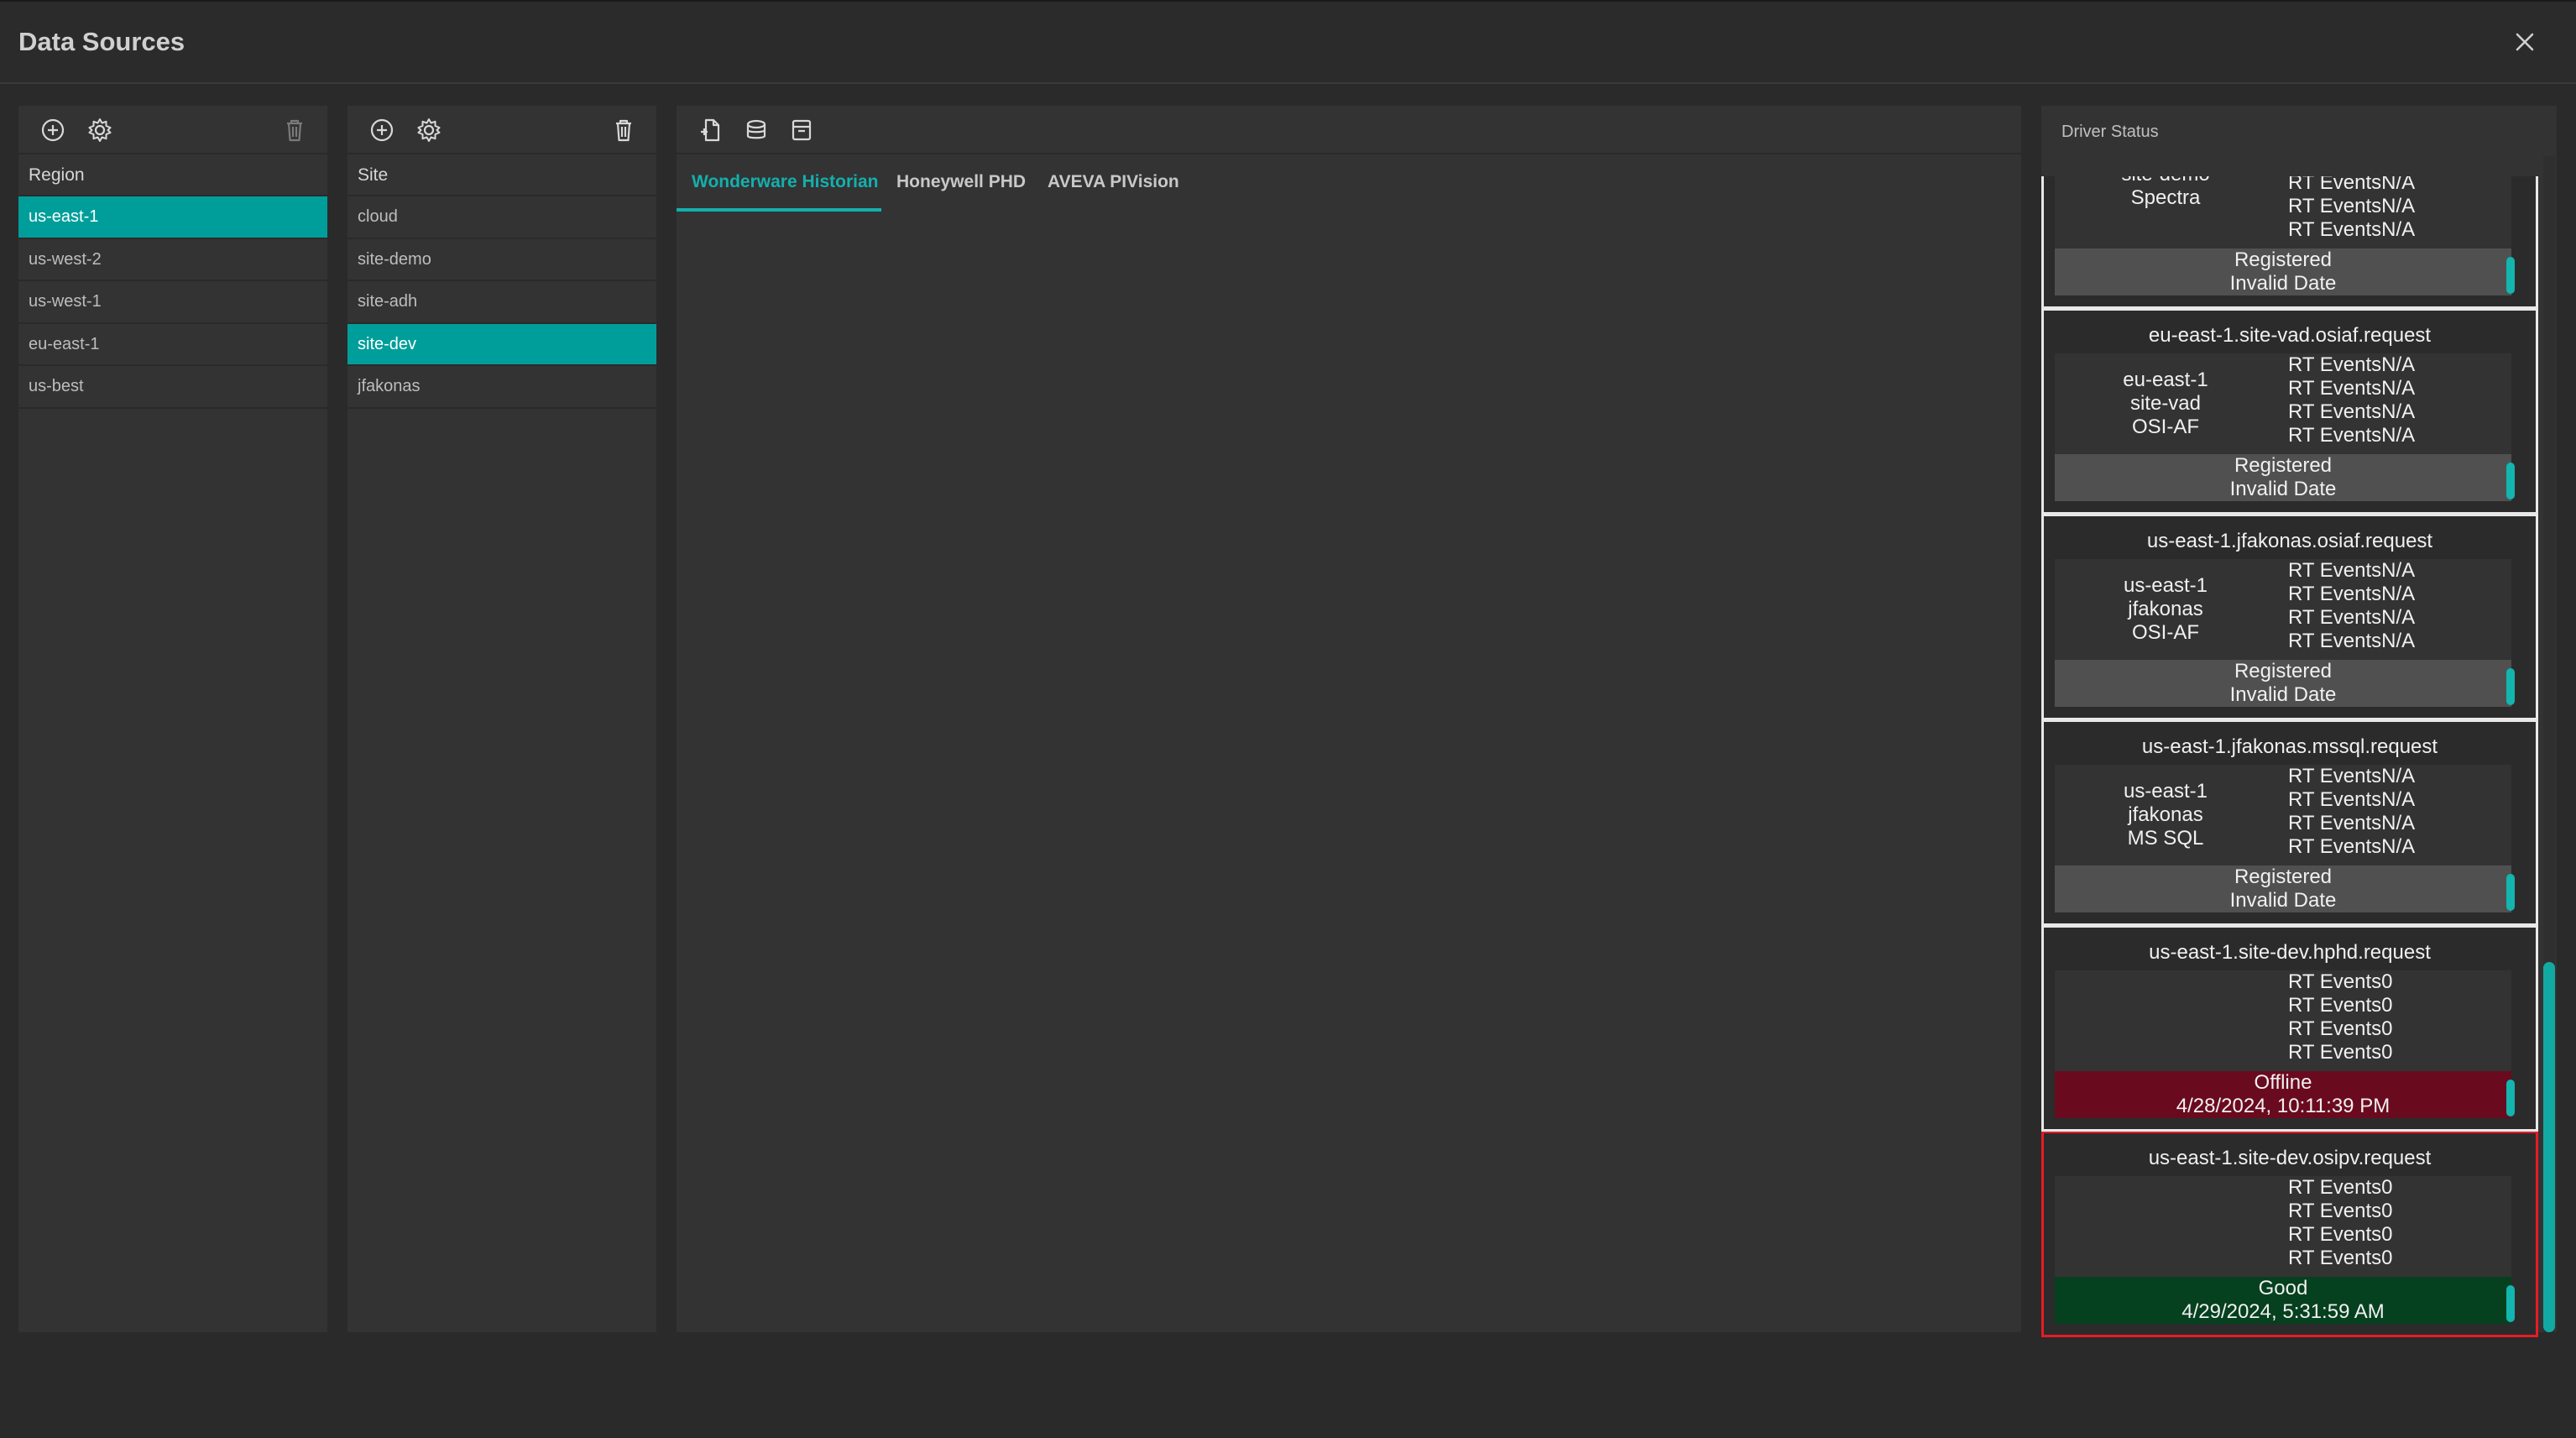  Describe the element at coordinates (2289, 746) in the screenshot. I see `driver-name: us-east-1.jfakonas.mssql.request` at that location.